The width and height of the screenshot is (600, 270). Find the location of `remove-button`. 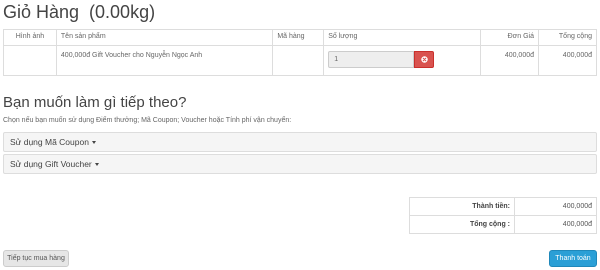

remove-button is located at coordinates (424, 59).